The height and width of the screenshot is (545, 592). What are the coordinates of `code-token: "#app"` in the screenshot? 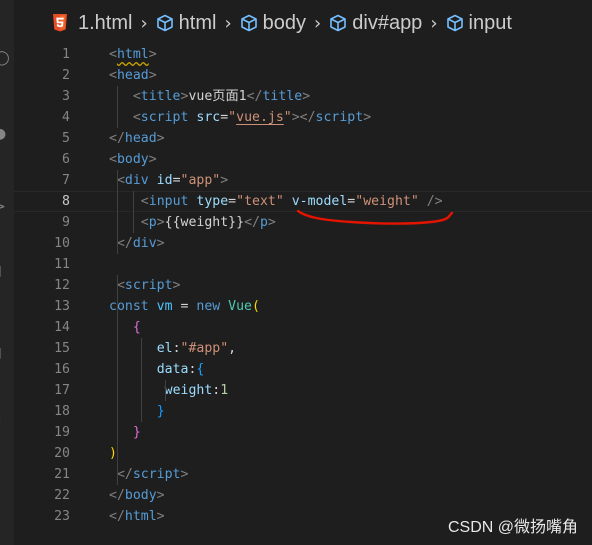 It's located at (204, 348).